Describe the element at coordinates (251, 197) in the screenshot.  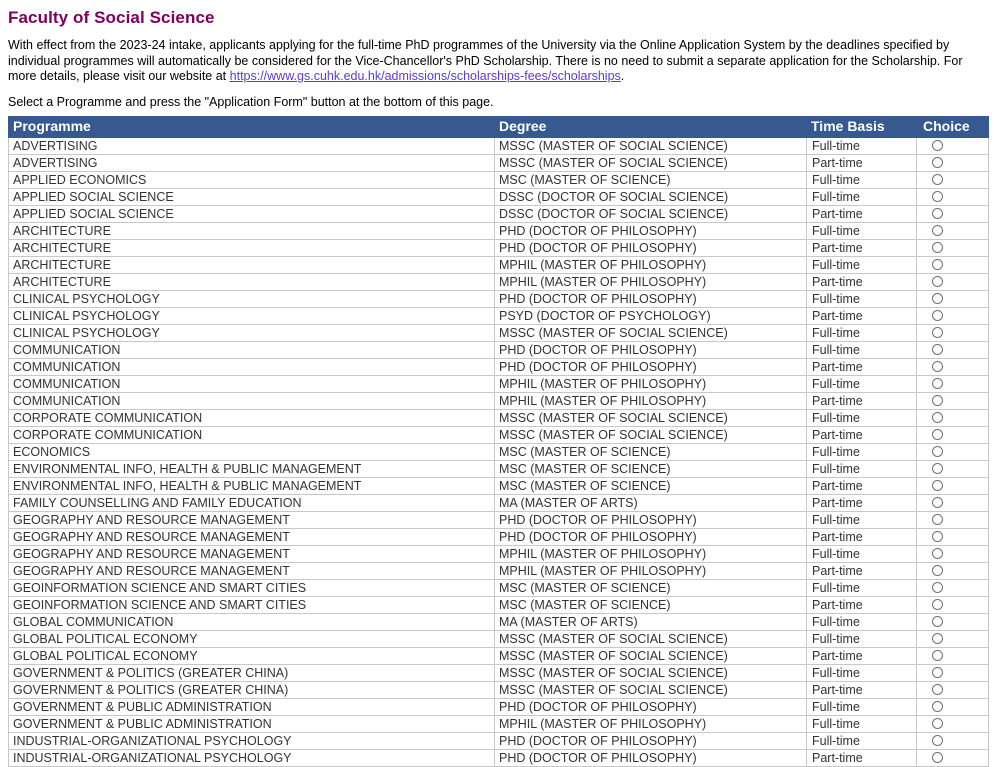
I see `cell-programme: APPLIED SOCIAL SCIENCE` at that location.